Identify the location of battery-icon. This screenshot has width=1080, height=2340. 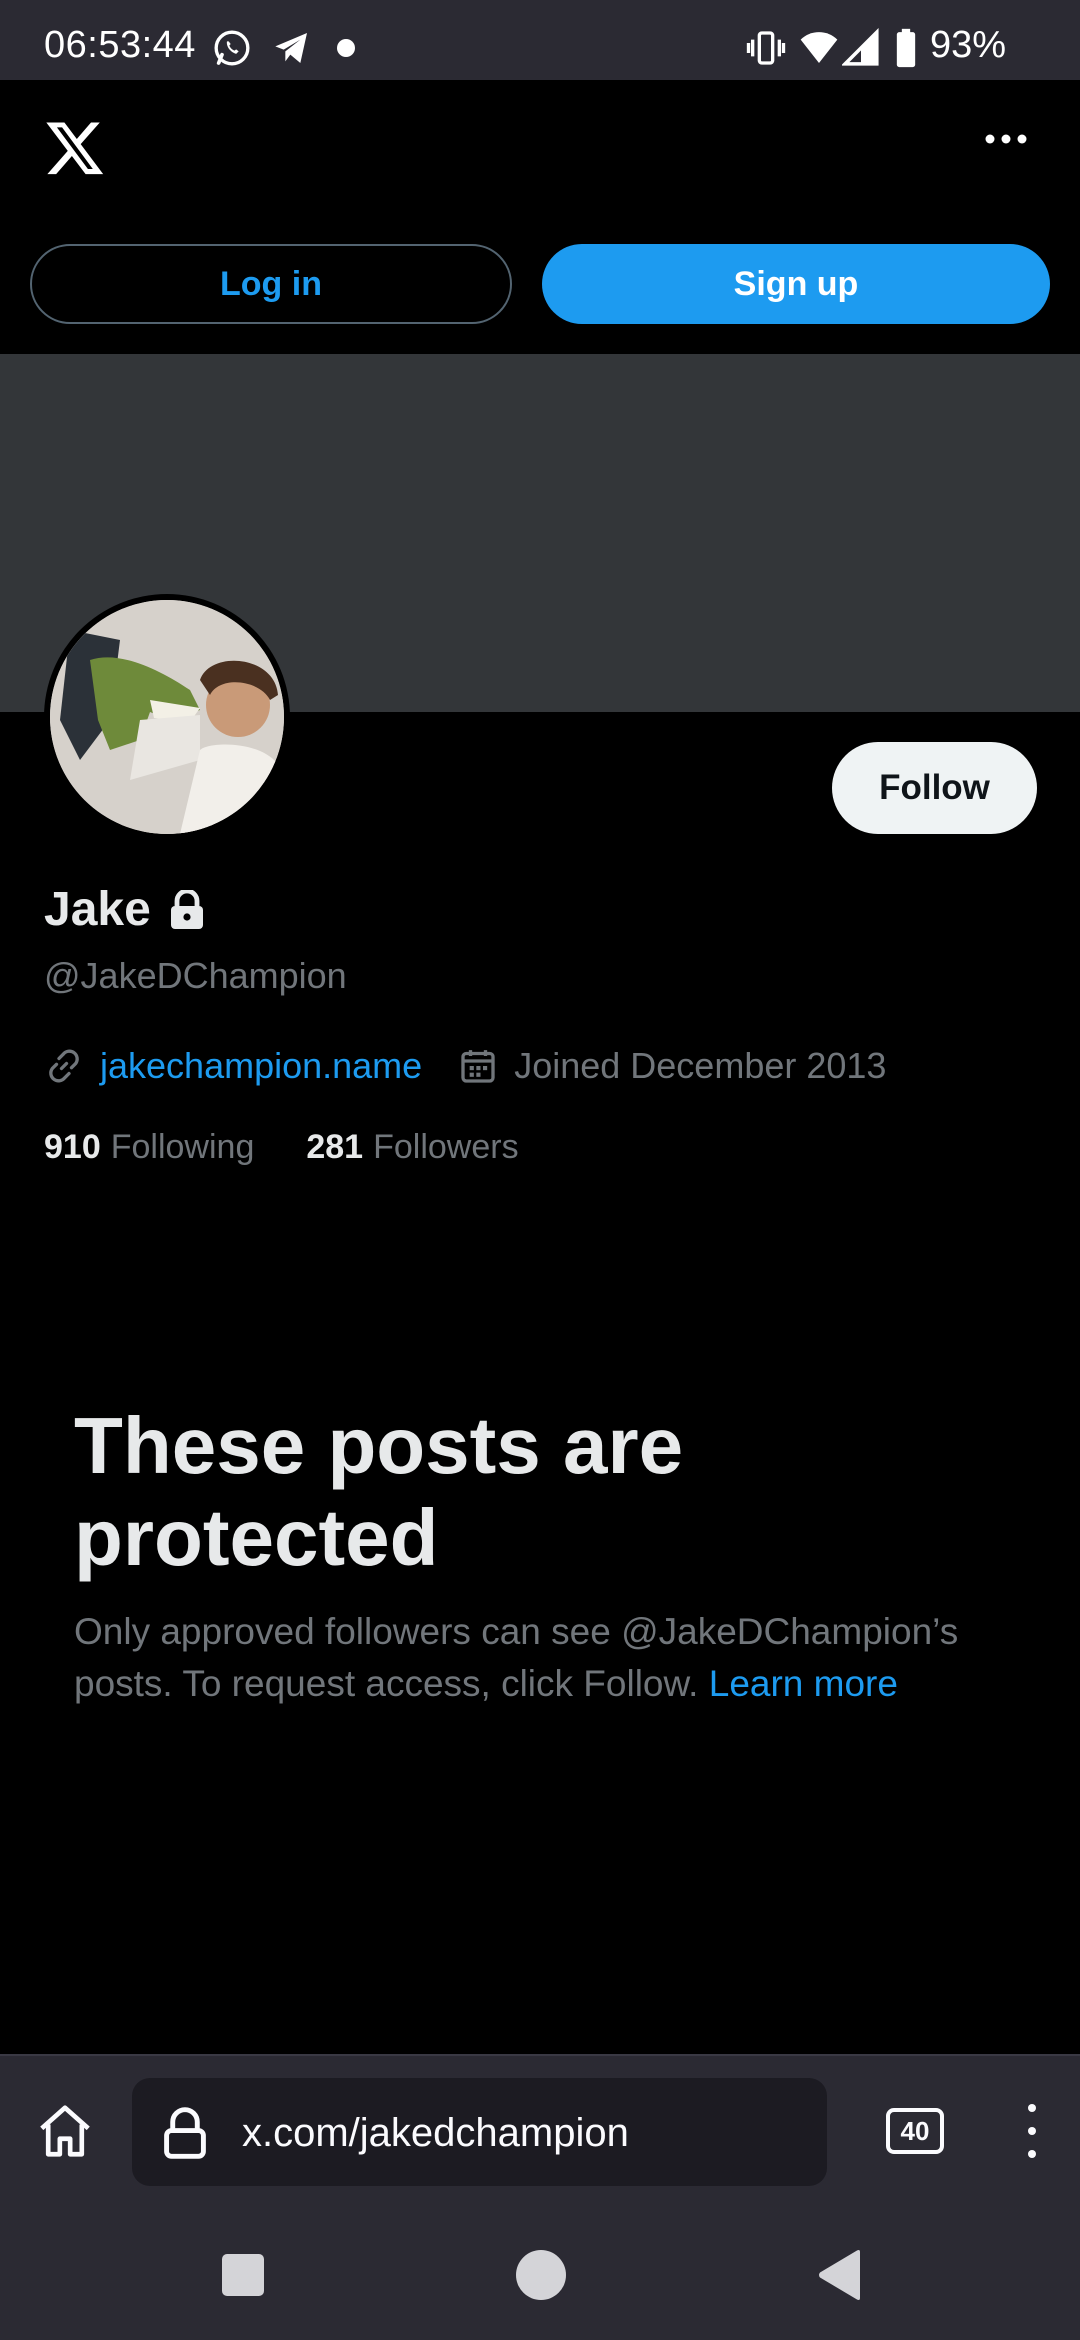
(906, 48).